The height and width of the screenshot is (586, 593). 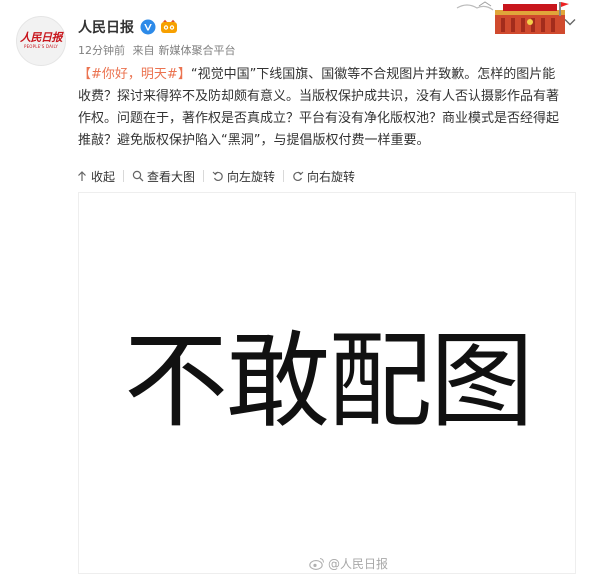 I want to click on image-text: 不敢配图, so click(x=328, y=381).